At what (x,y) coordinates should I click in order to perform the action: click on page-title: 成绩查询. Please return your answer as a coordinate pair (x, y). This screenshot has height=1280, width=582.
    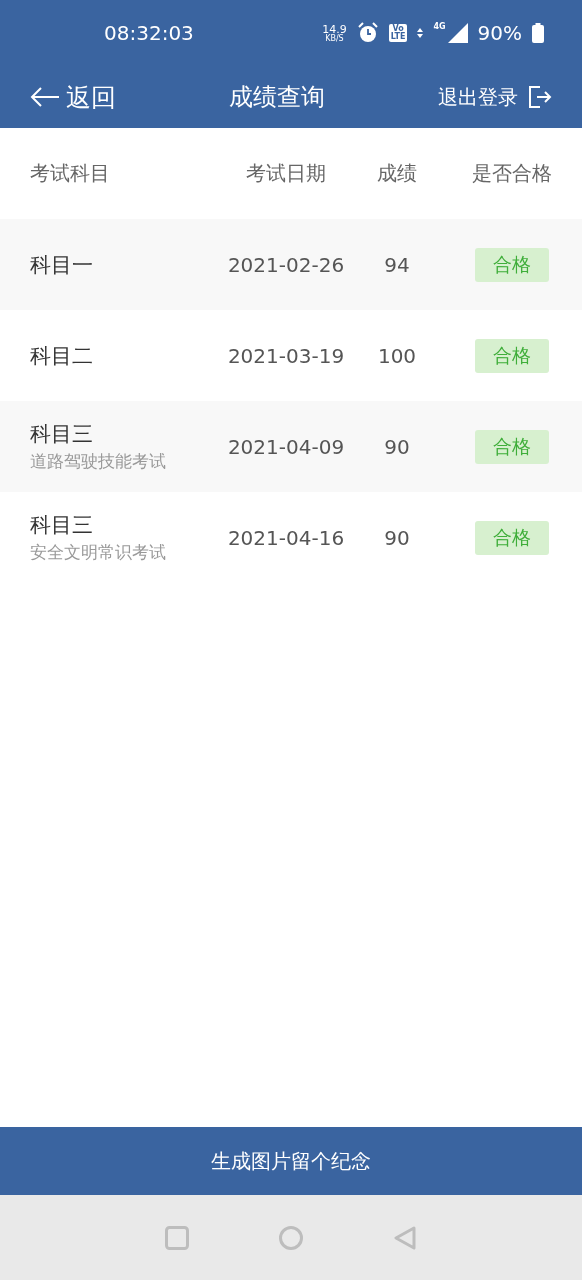
    Looking at the image, I should click on (277, 97).